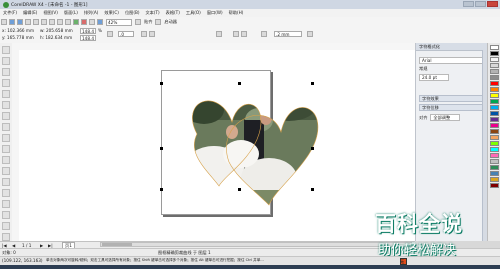  What do you see at coordinates (111, 13) in the screenshot?
I see `menu-item: 效果(C)` at bounding box center [111, 13].